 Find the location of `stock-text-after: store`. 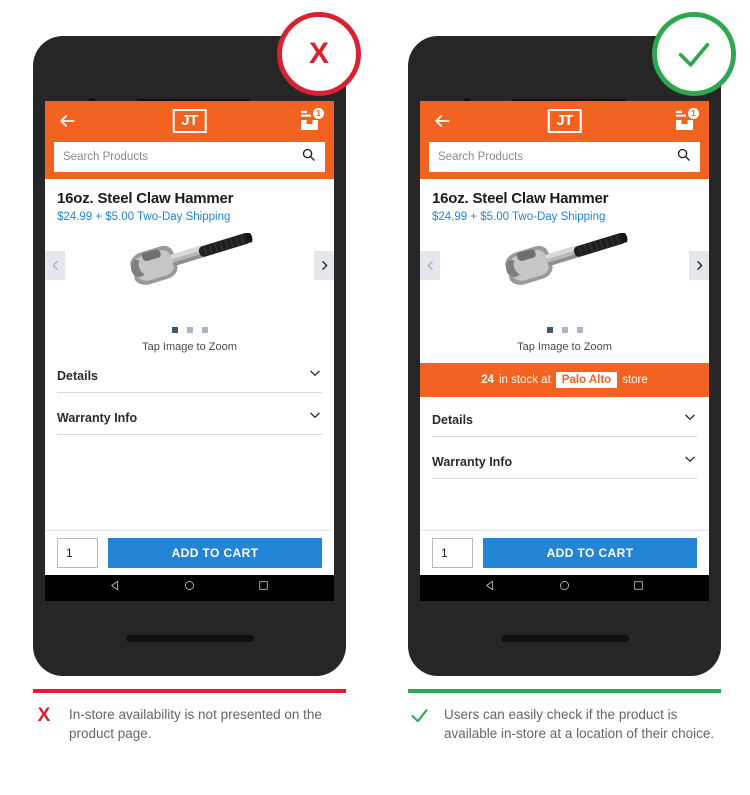

stock-text-after: store is located at coordinates (635, 380).